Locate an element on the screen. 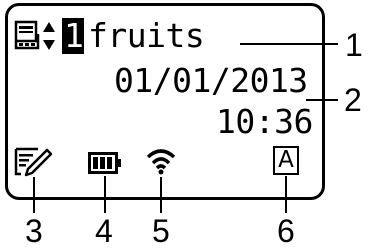 The image size is (377, 249). font-mode-a-icon: A is located at coordinates (286, 160).